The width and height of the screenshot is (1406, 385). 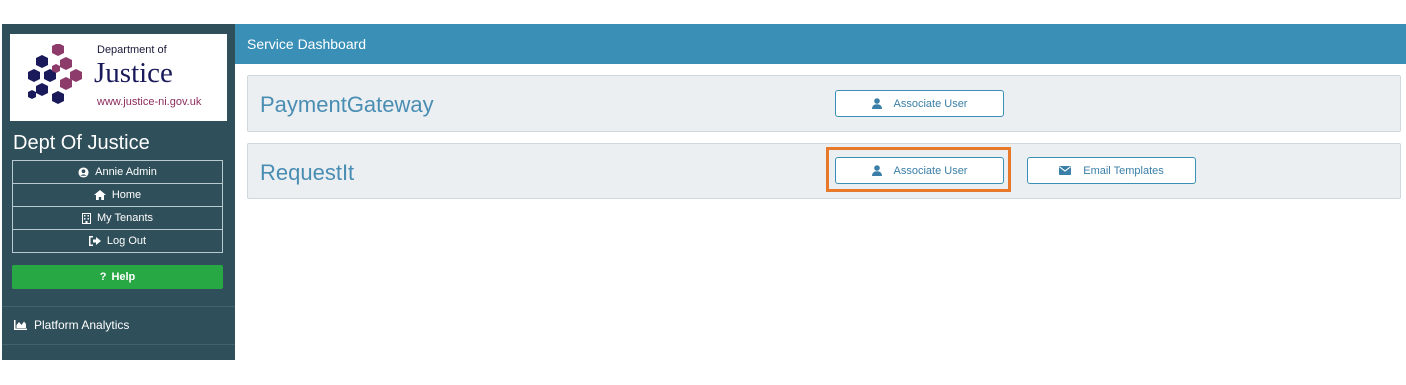 I want to click on menu-item-log-out: Log Out, so click(x=117, y=241).